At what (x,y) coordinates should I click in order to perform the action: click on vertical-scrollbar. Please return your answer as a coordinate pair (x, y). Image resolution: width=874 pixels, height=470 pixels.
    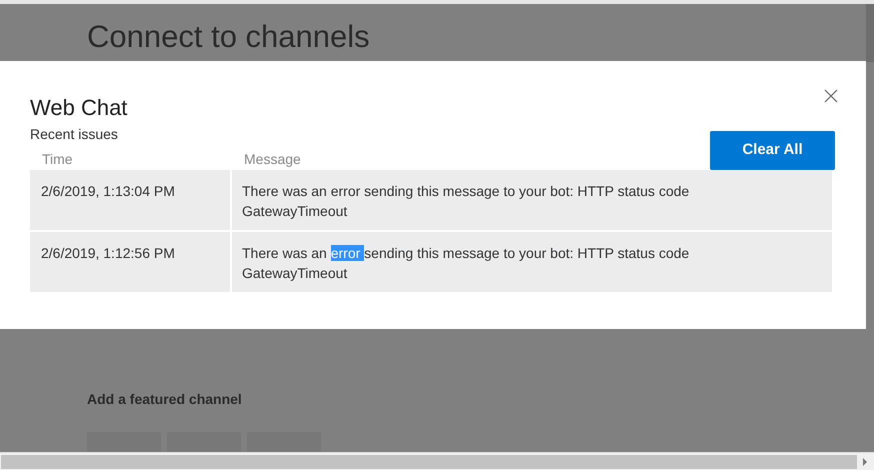
    Looking at the image, I should click on (870, 33).